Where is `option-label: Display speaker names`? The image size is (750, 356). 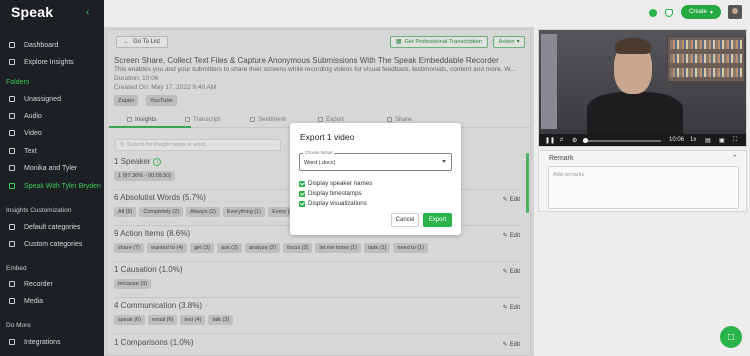
option-label: Display speaker names is located at coordinates (340, 183).